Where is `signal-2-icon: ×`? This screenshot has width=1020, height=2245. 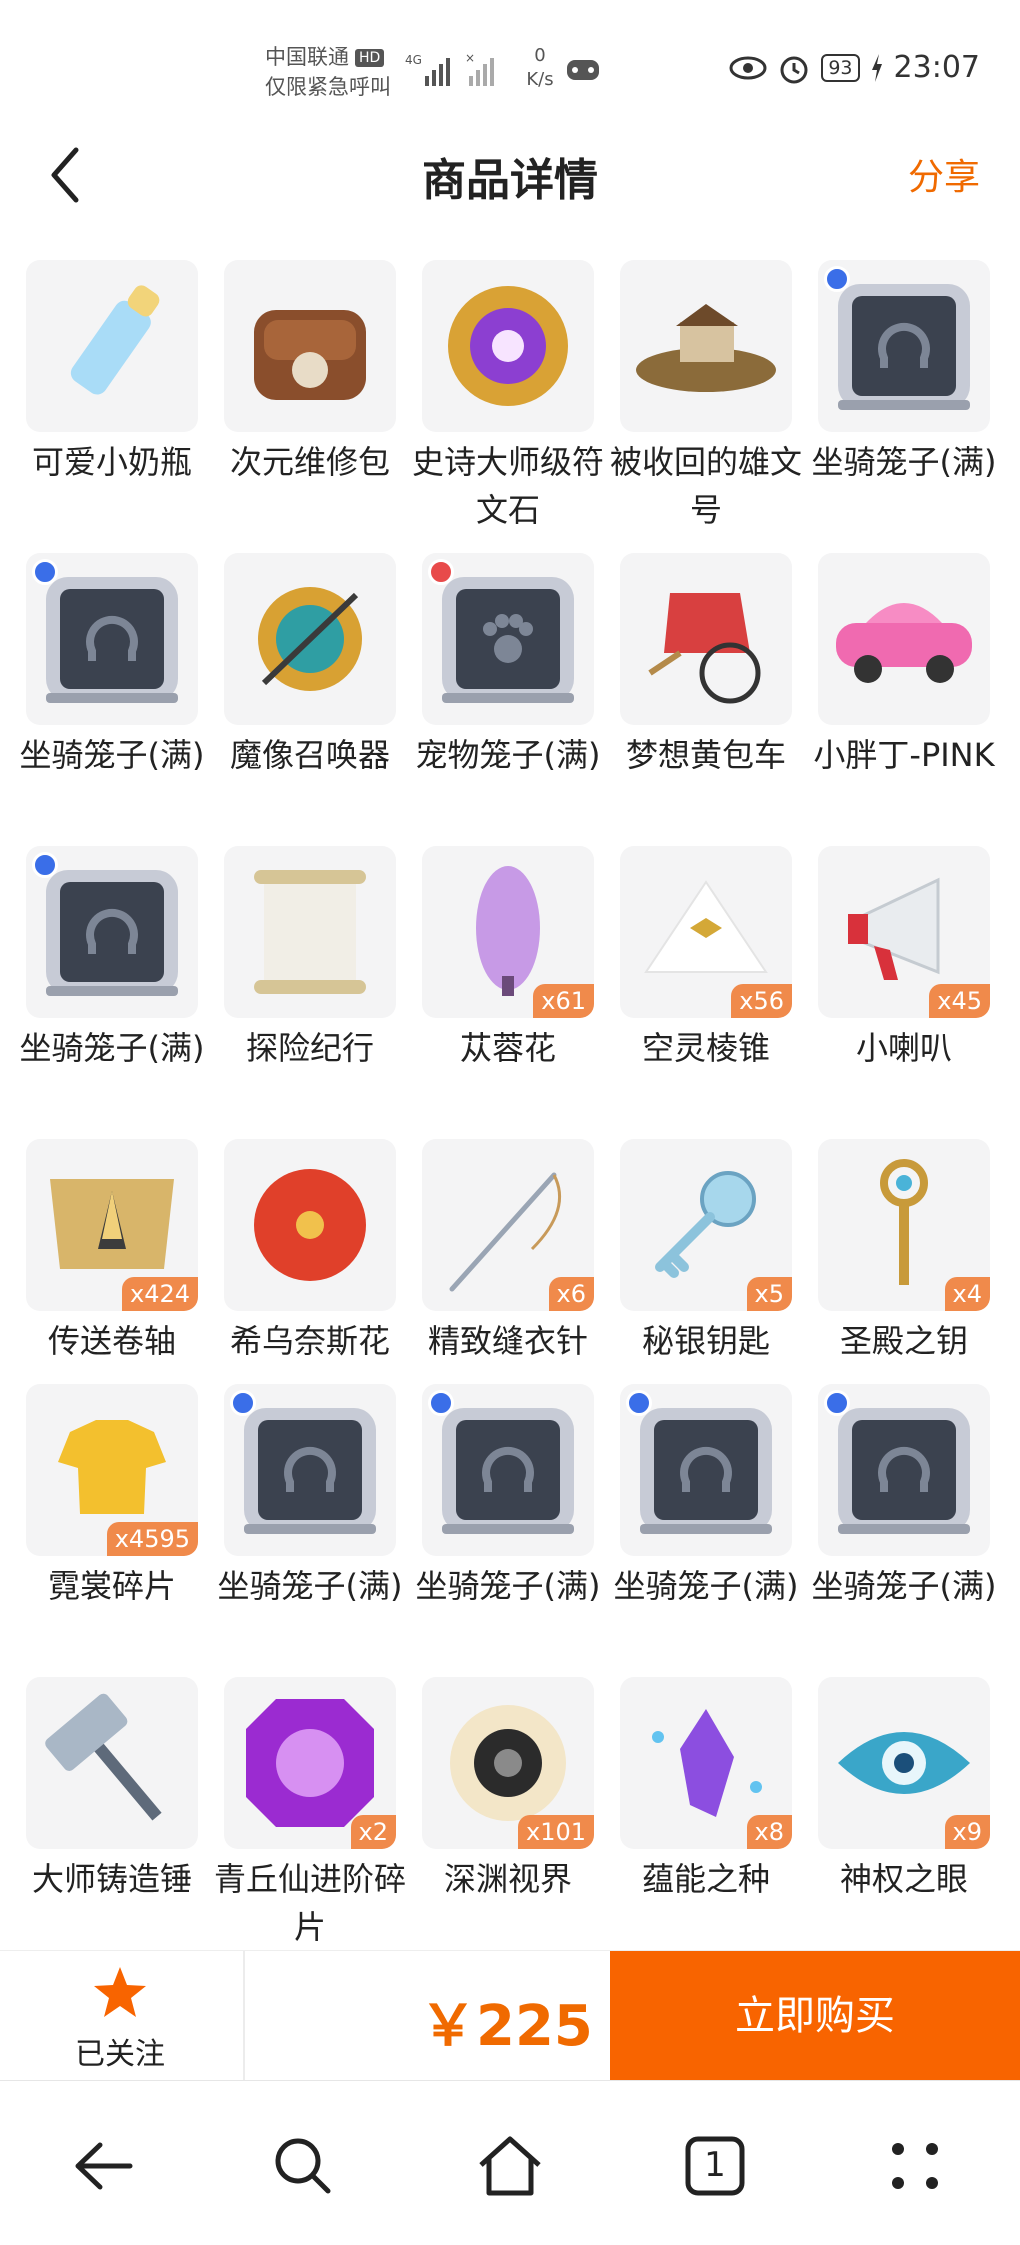 signal-2-icon: × is located at coordinates (479, 68).